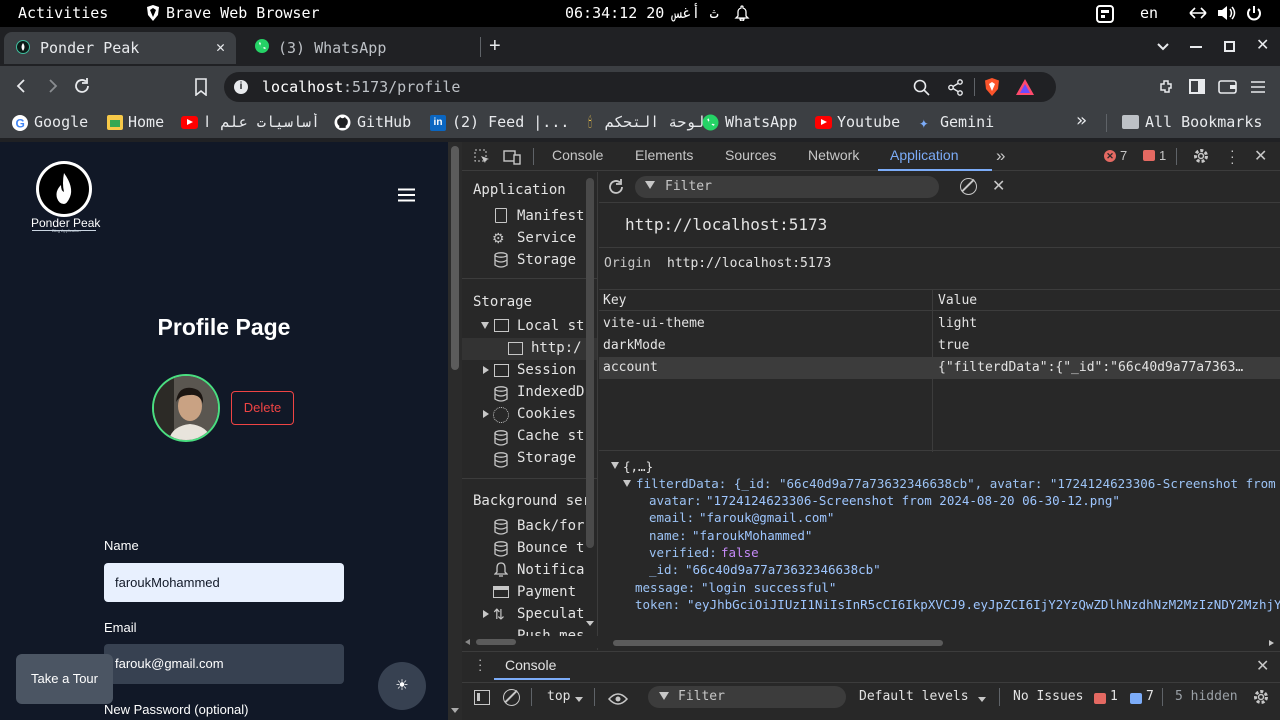 This screenshot has height=720, width=1280. What do you see at coordinates (1232, 156) in the screenshot?
I see `kebab-menu-icon: · · ·` at bounding box center [1232, 156].